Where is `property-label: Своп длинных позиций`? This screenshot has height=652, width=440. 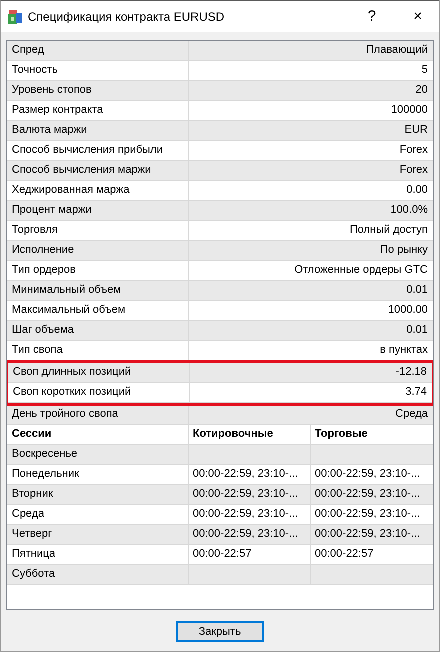
property-label: Своп длинных позиций is located at coordinates (99, 373).